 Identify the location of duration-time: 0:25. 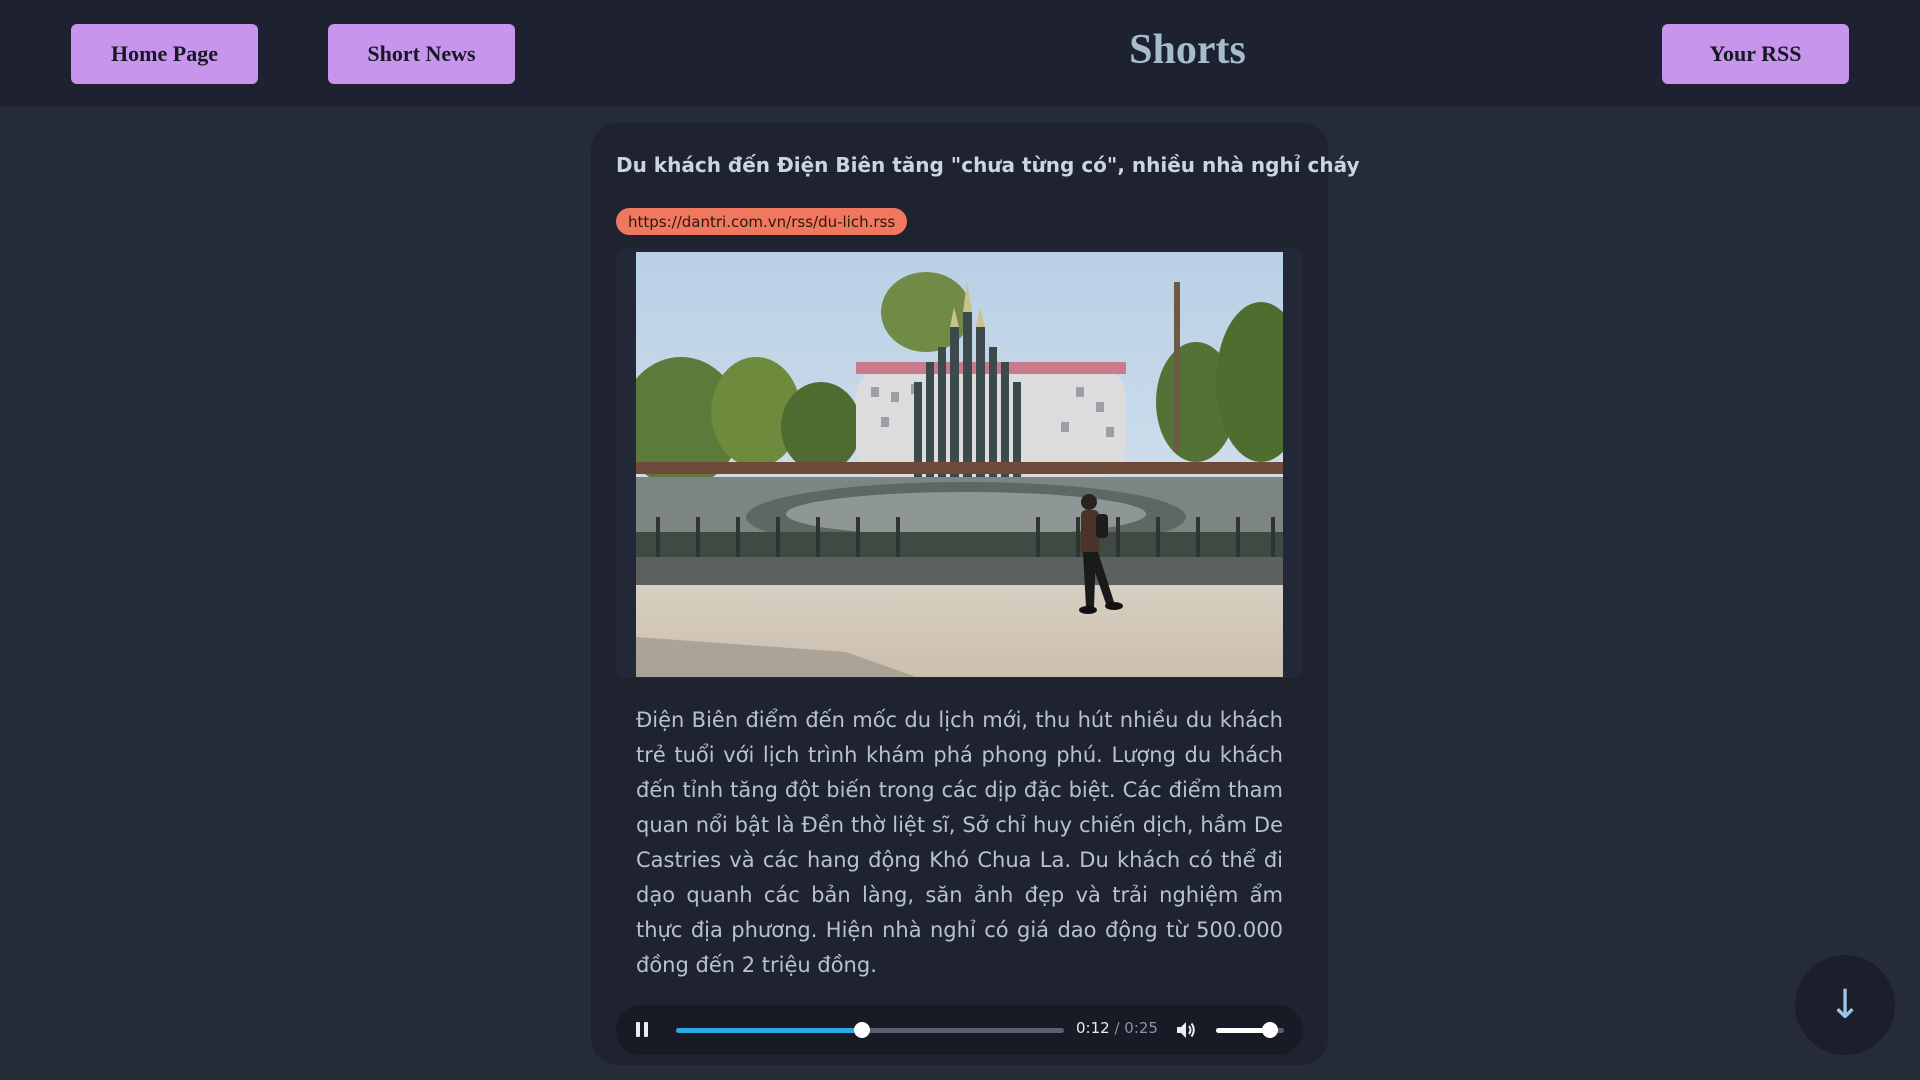
(1141, 1028).